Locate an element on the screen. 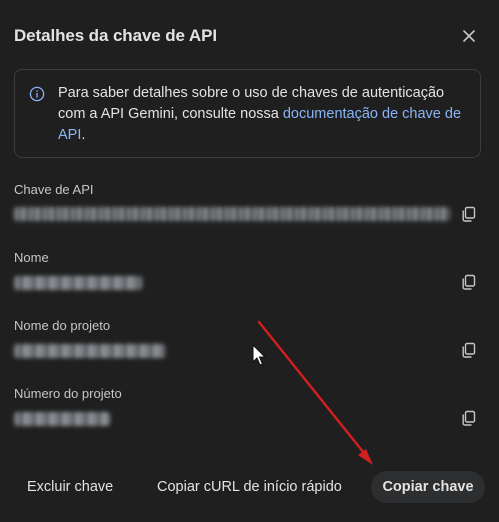 The height and width of the screenshot is (522, 499). info-icon is located at coordinates (37, 94).